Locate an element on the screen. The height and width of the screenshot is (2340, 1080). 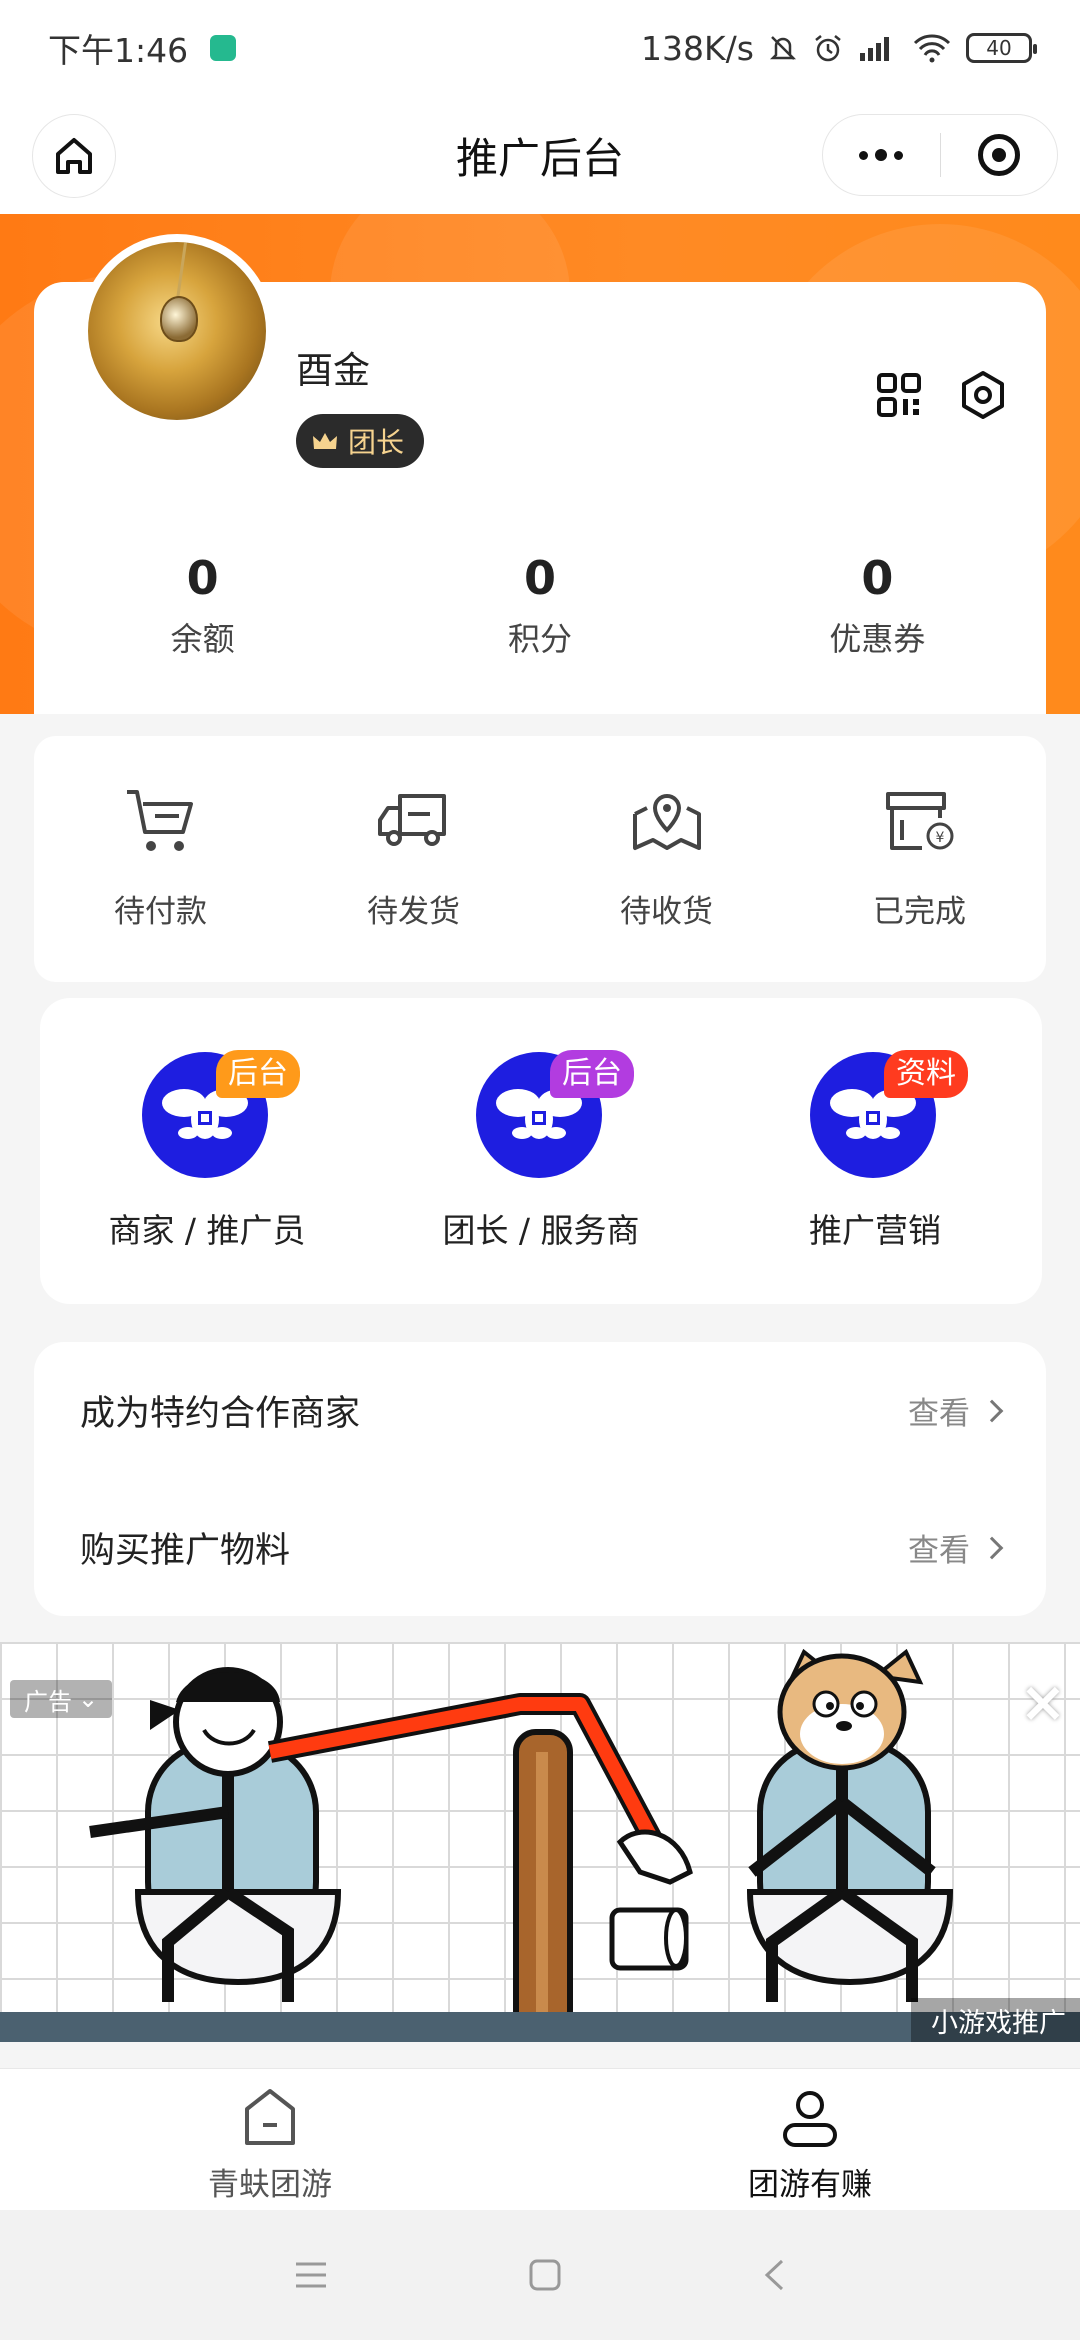
role-label: 团长 is located at coordinates (376, 442).